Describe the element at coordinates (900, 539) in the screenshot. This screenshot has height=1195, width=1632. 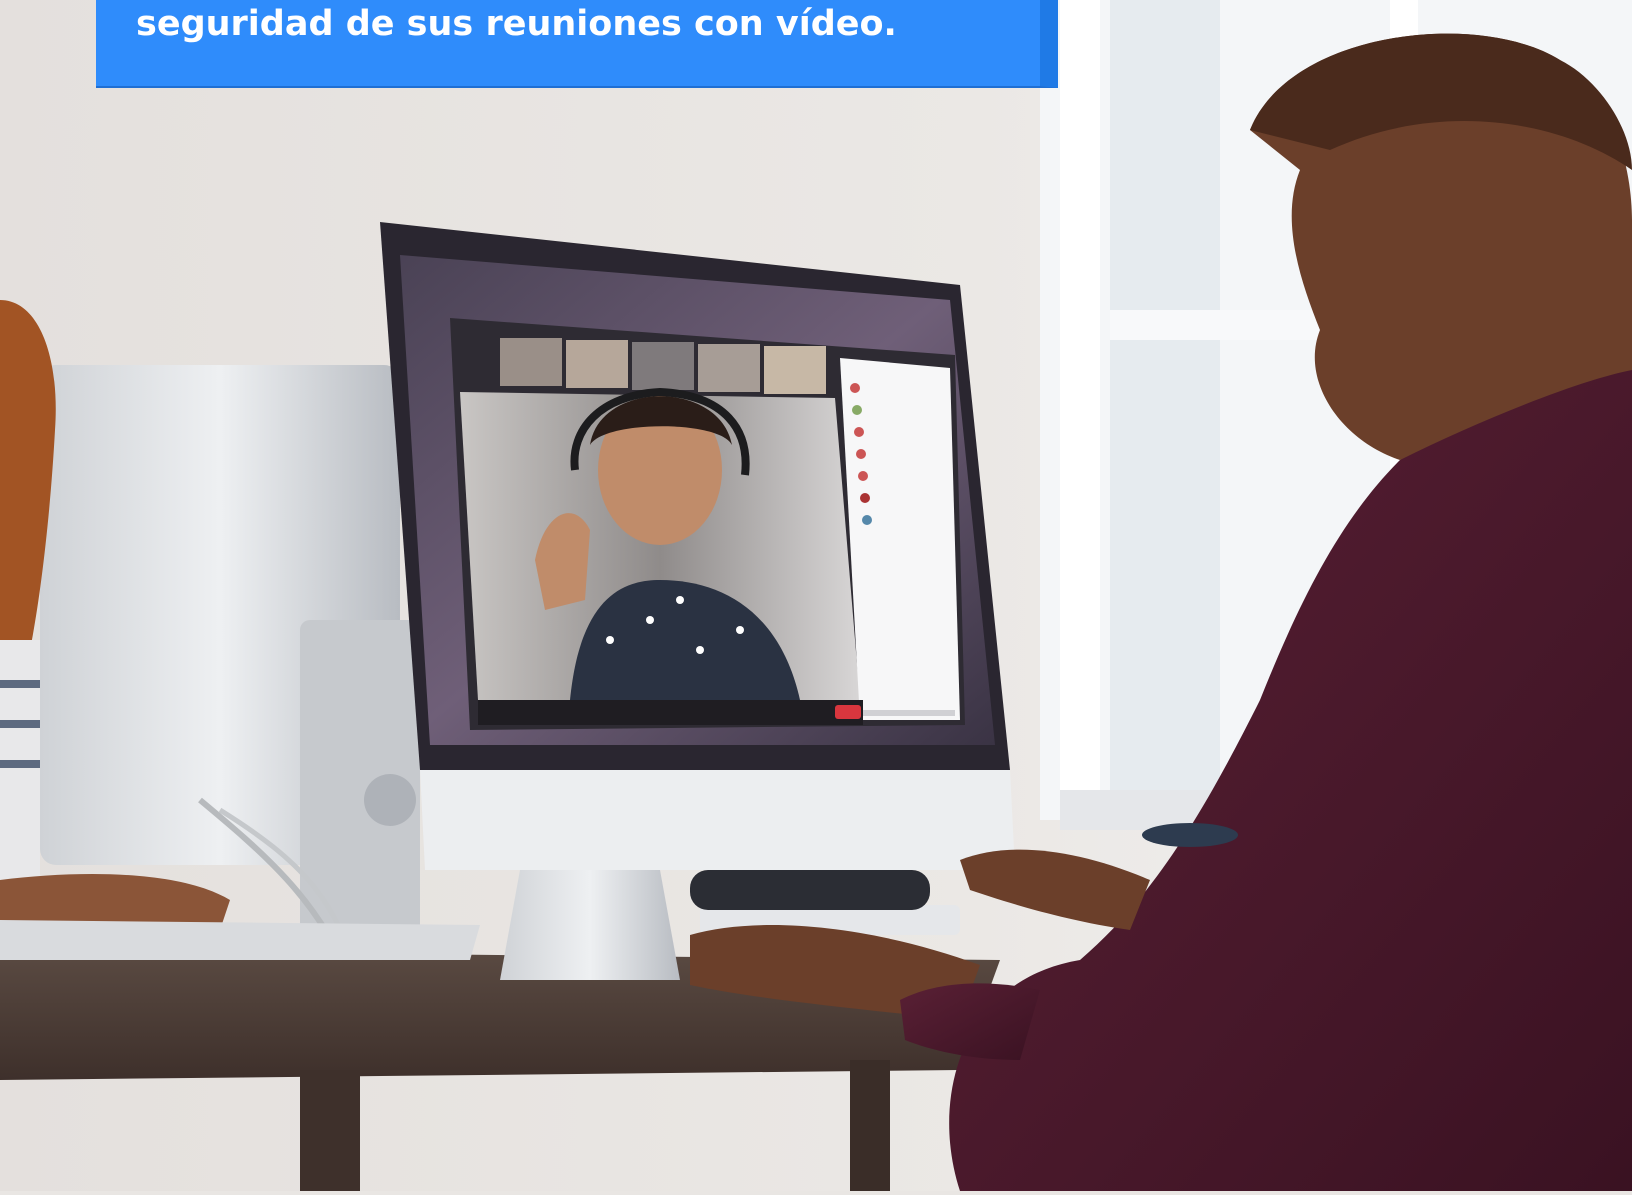
I see `participants-panel` at that location.